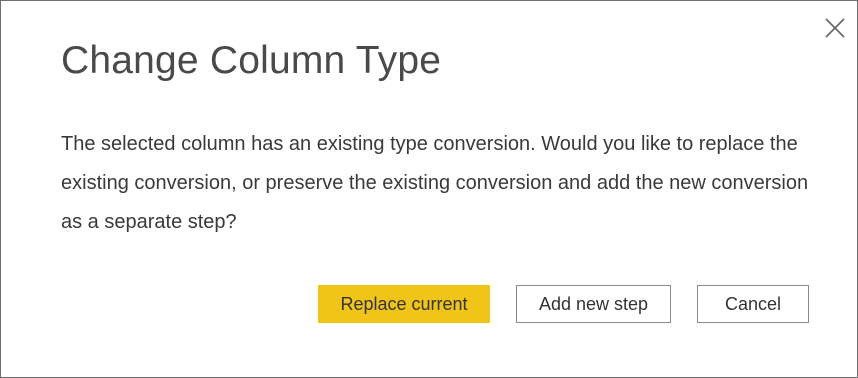  I want to click on close-button, so click(835, 28).